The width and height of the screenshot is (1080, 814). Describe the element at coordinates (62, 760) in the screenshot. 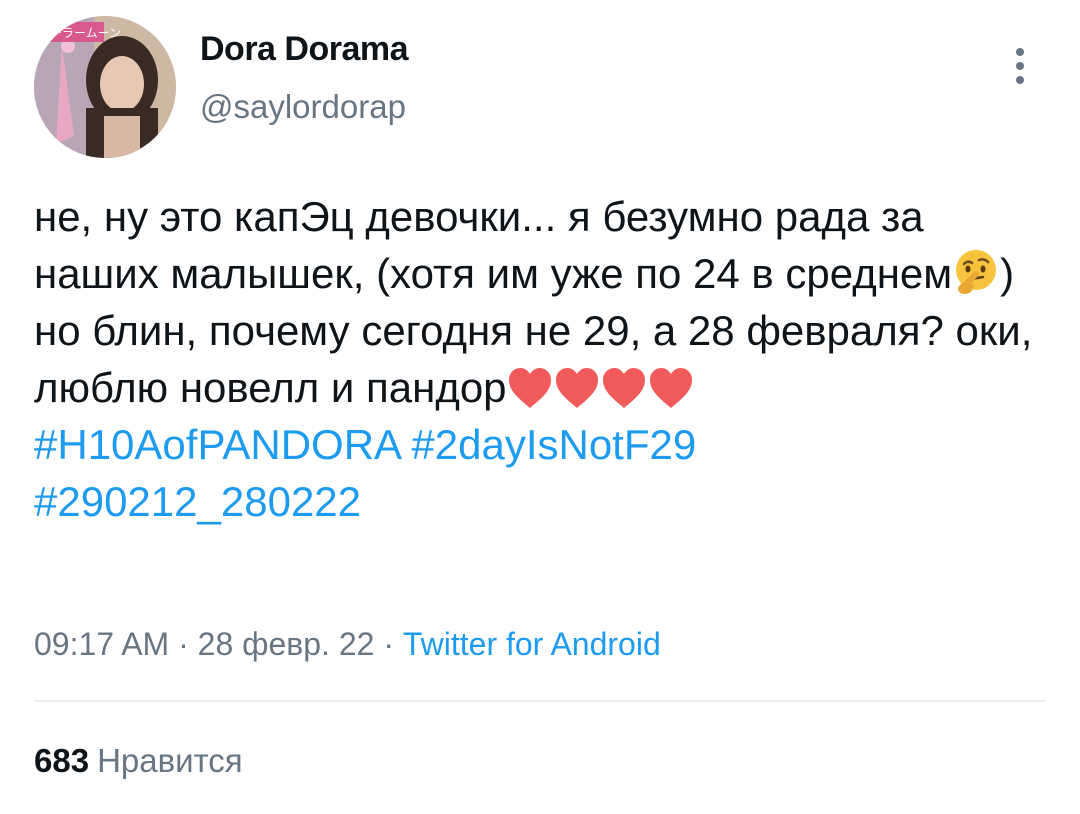

I see `likes-count: 683` at that location.